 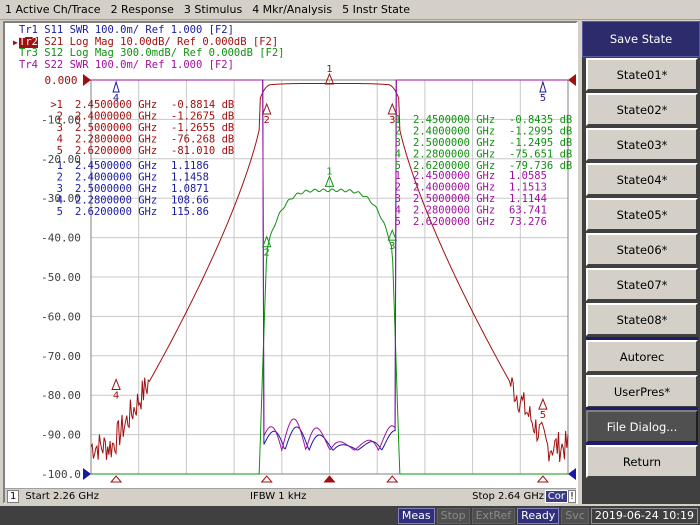 I want to click on userpres-button: UserPres*, so click(x=642, y=391).